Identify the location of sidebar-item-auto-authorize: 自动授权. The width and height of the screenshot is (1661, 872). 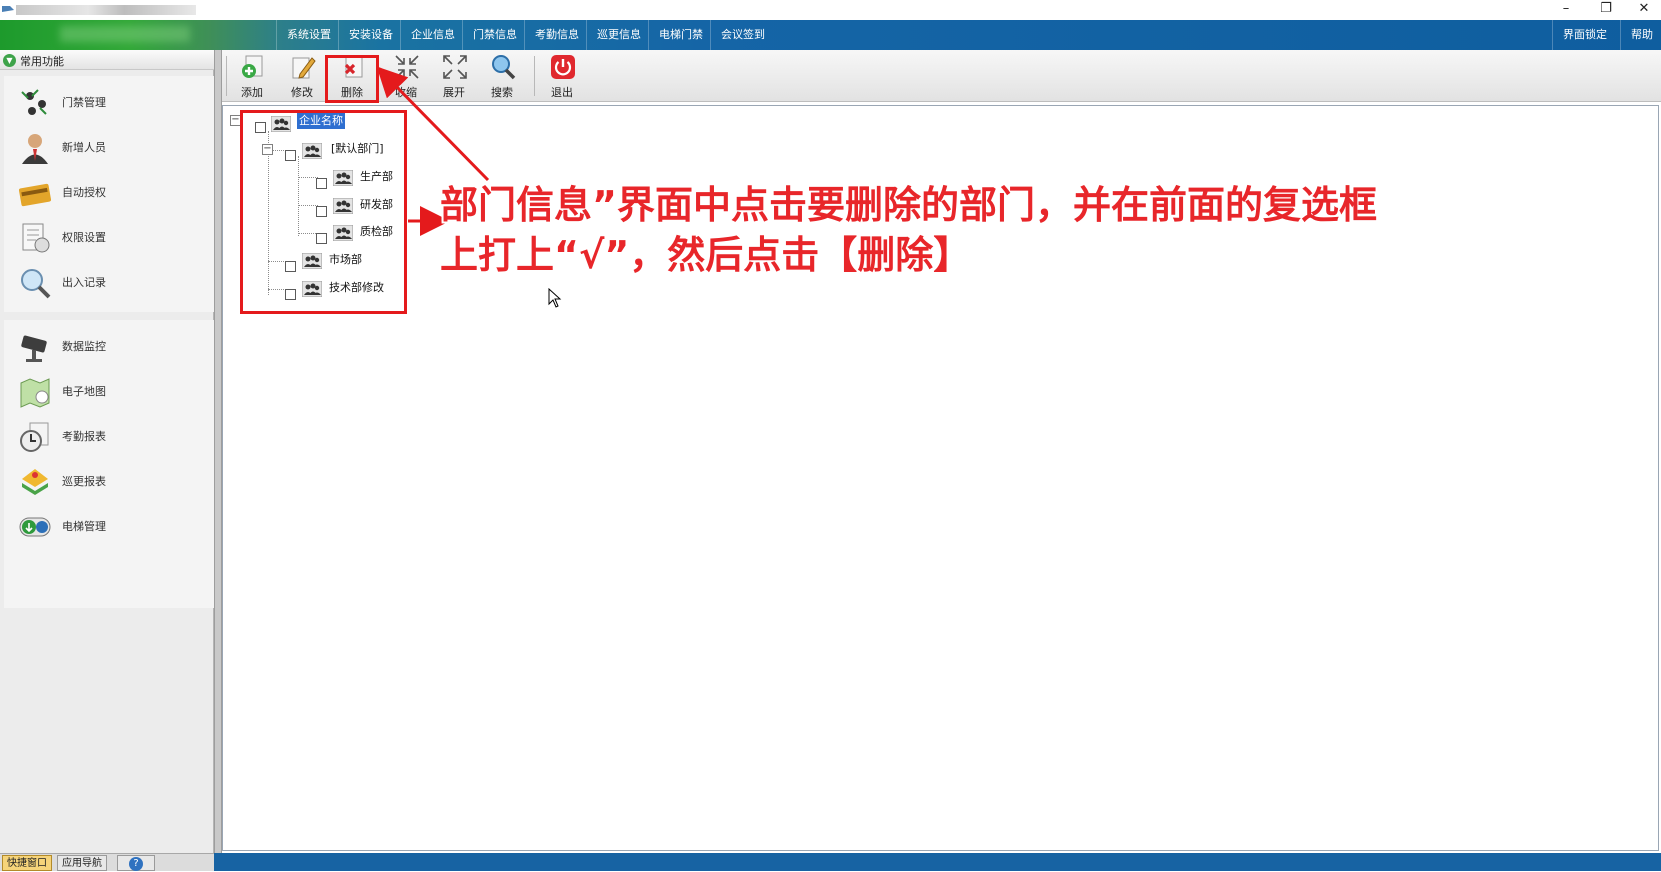
(107, 192).